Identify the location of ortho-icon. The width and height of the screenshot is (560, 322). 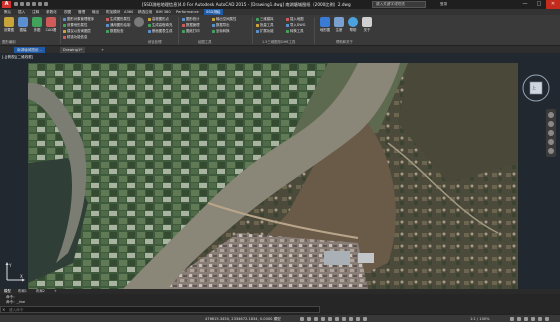
(316, 319).